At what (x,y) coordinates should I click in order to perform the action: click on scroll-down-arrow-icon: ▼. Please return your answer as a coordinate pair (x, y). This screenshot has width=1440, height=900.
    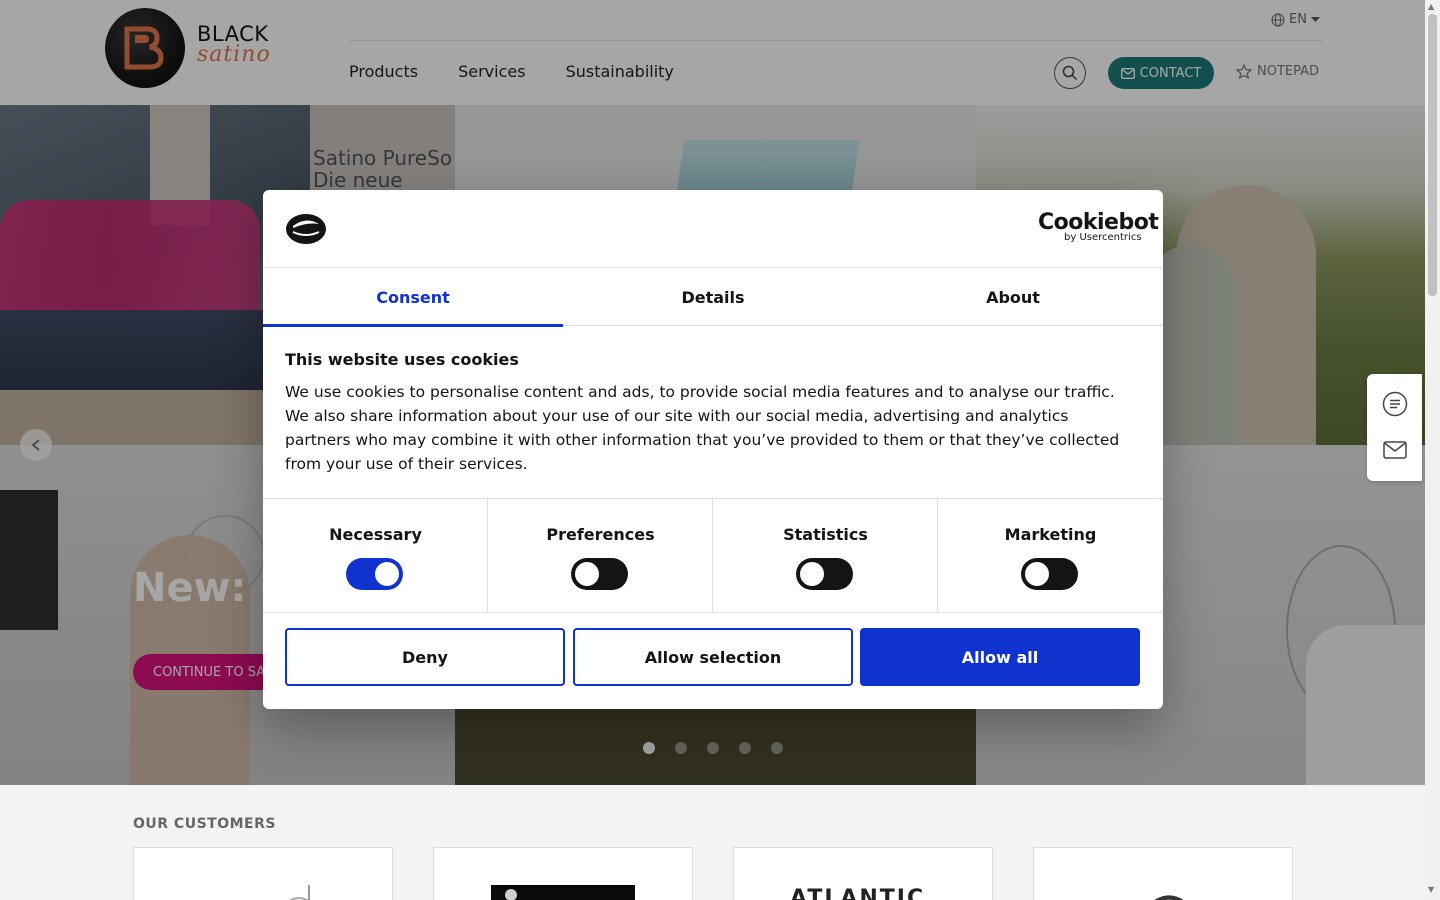
    Looking at the image, I should click on (1431, 889).